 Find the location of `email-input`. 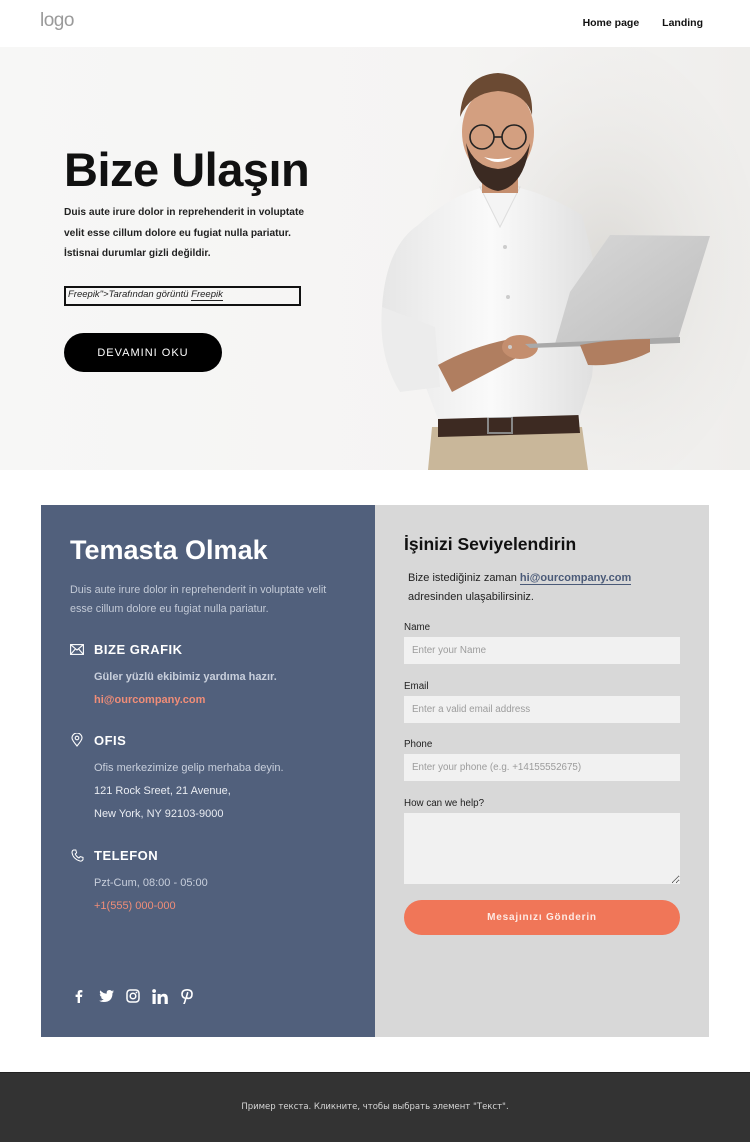

email-input is located at coordinates (542, 709).